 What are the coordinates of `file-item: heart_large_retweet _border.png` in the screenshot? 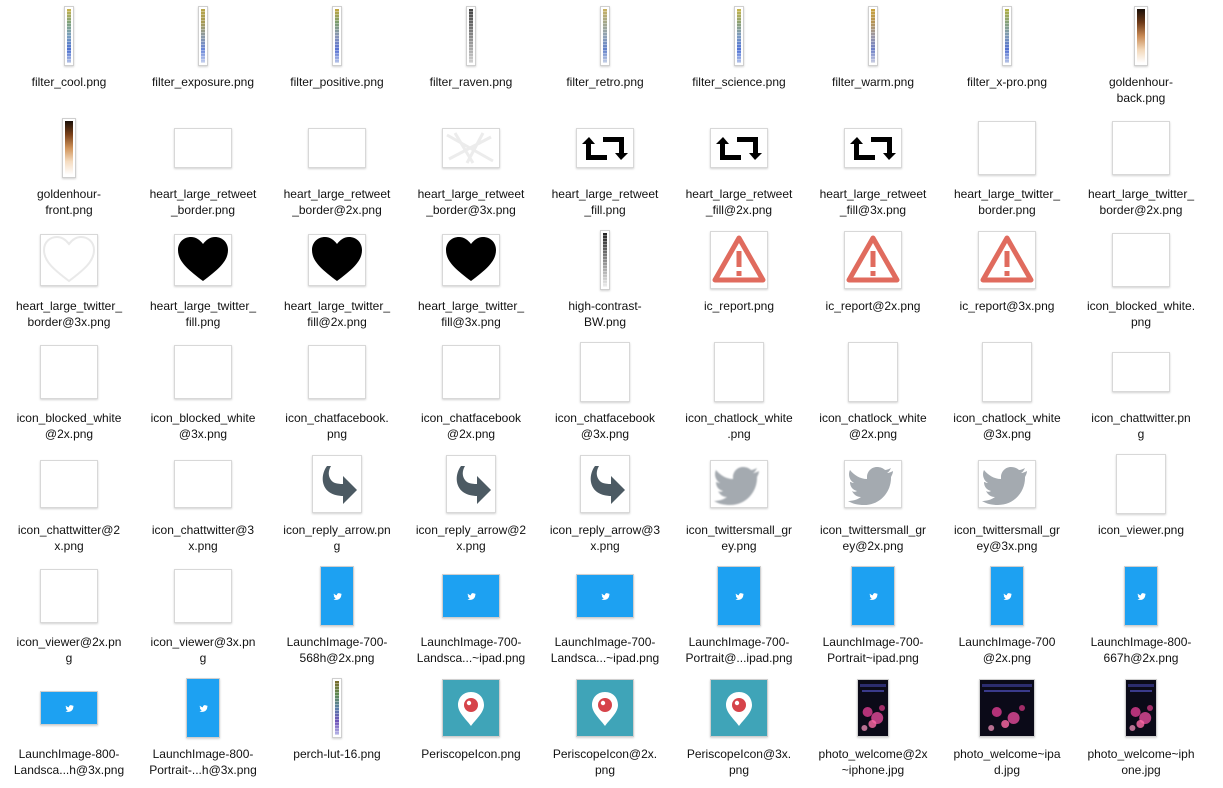 It's located at (203, 172).